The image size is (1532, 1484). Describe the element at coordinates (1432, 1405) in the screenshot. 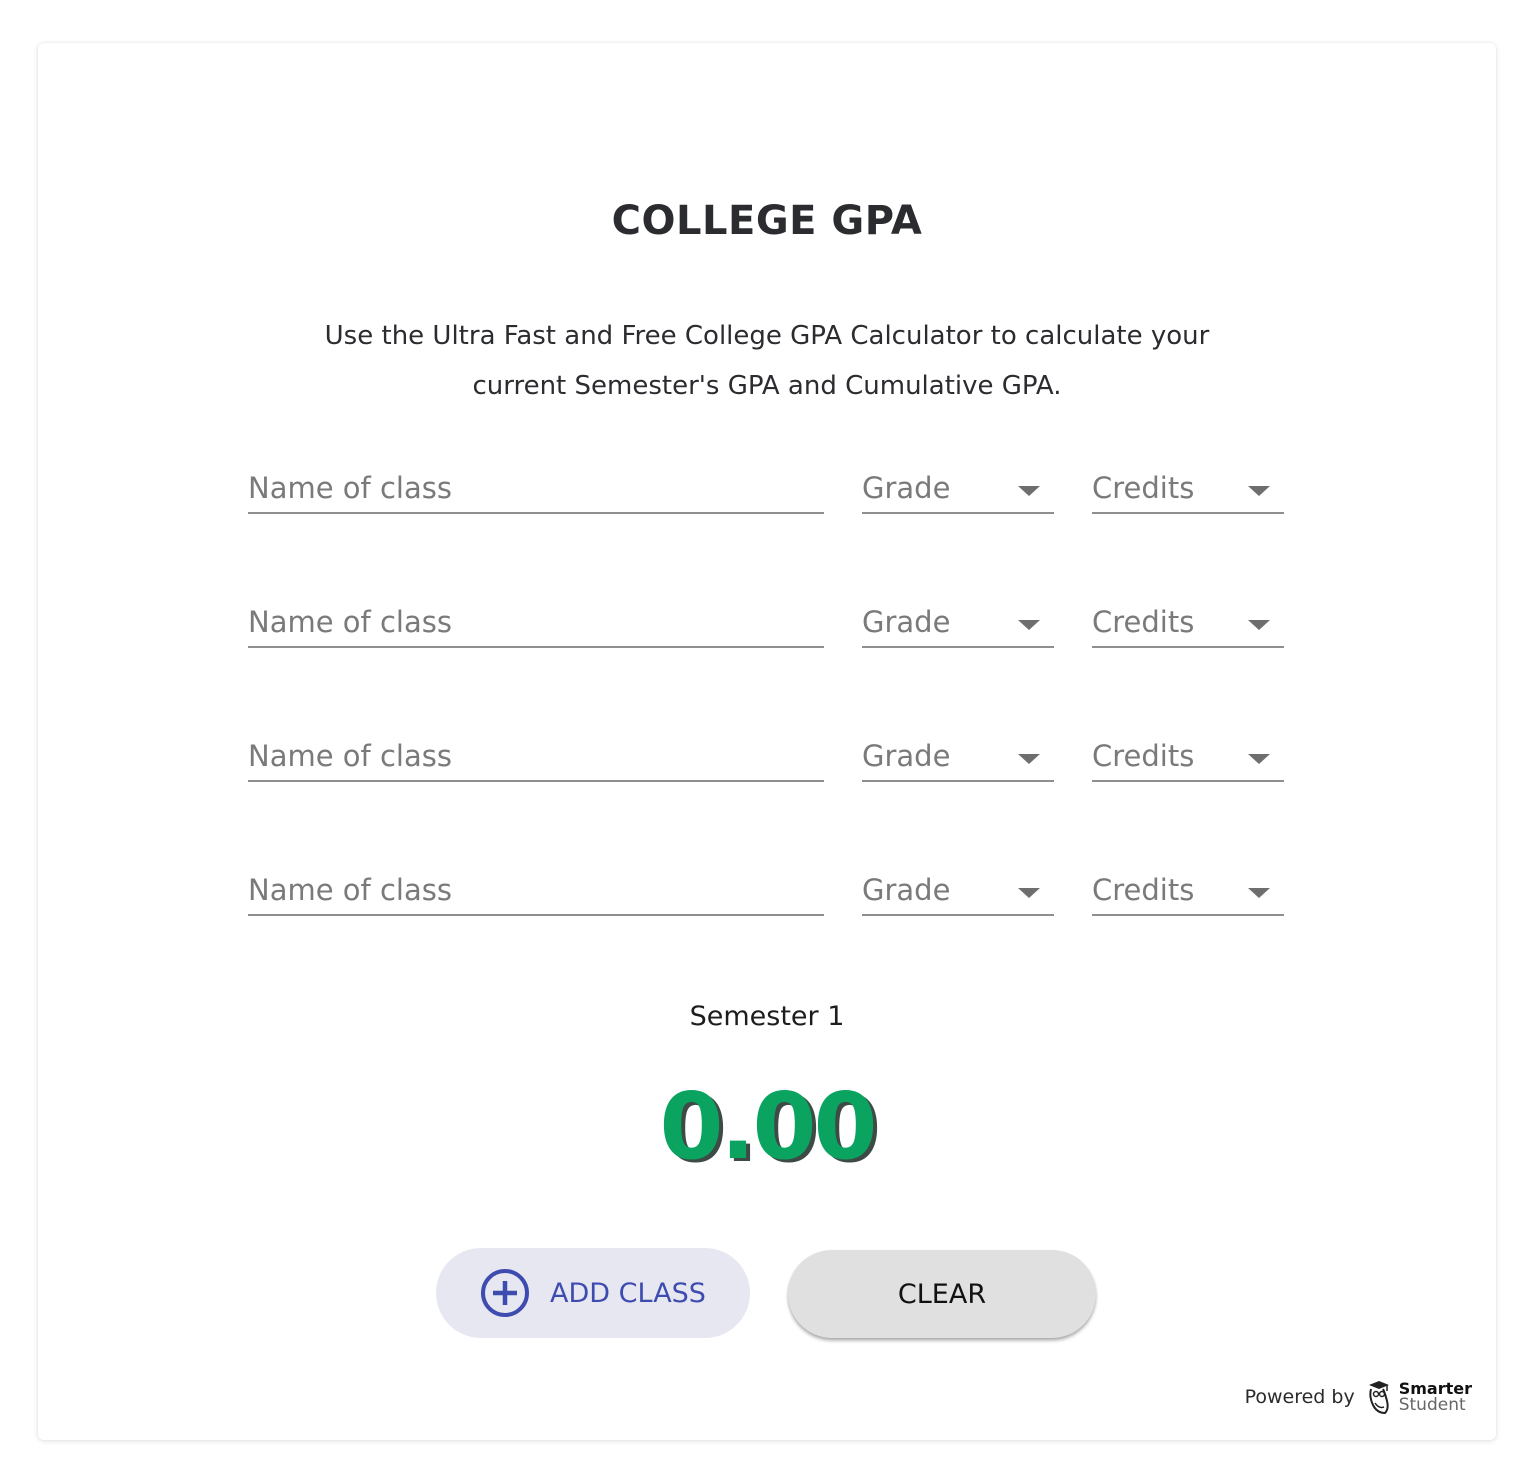

I see `brand-name-line2: Student` at that location.